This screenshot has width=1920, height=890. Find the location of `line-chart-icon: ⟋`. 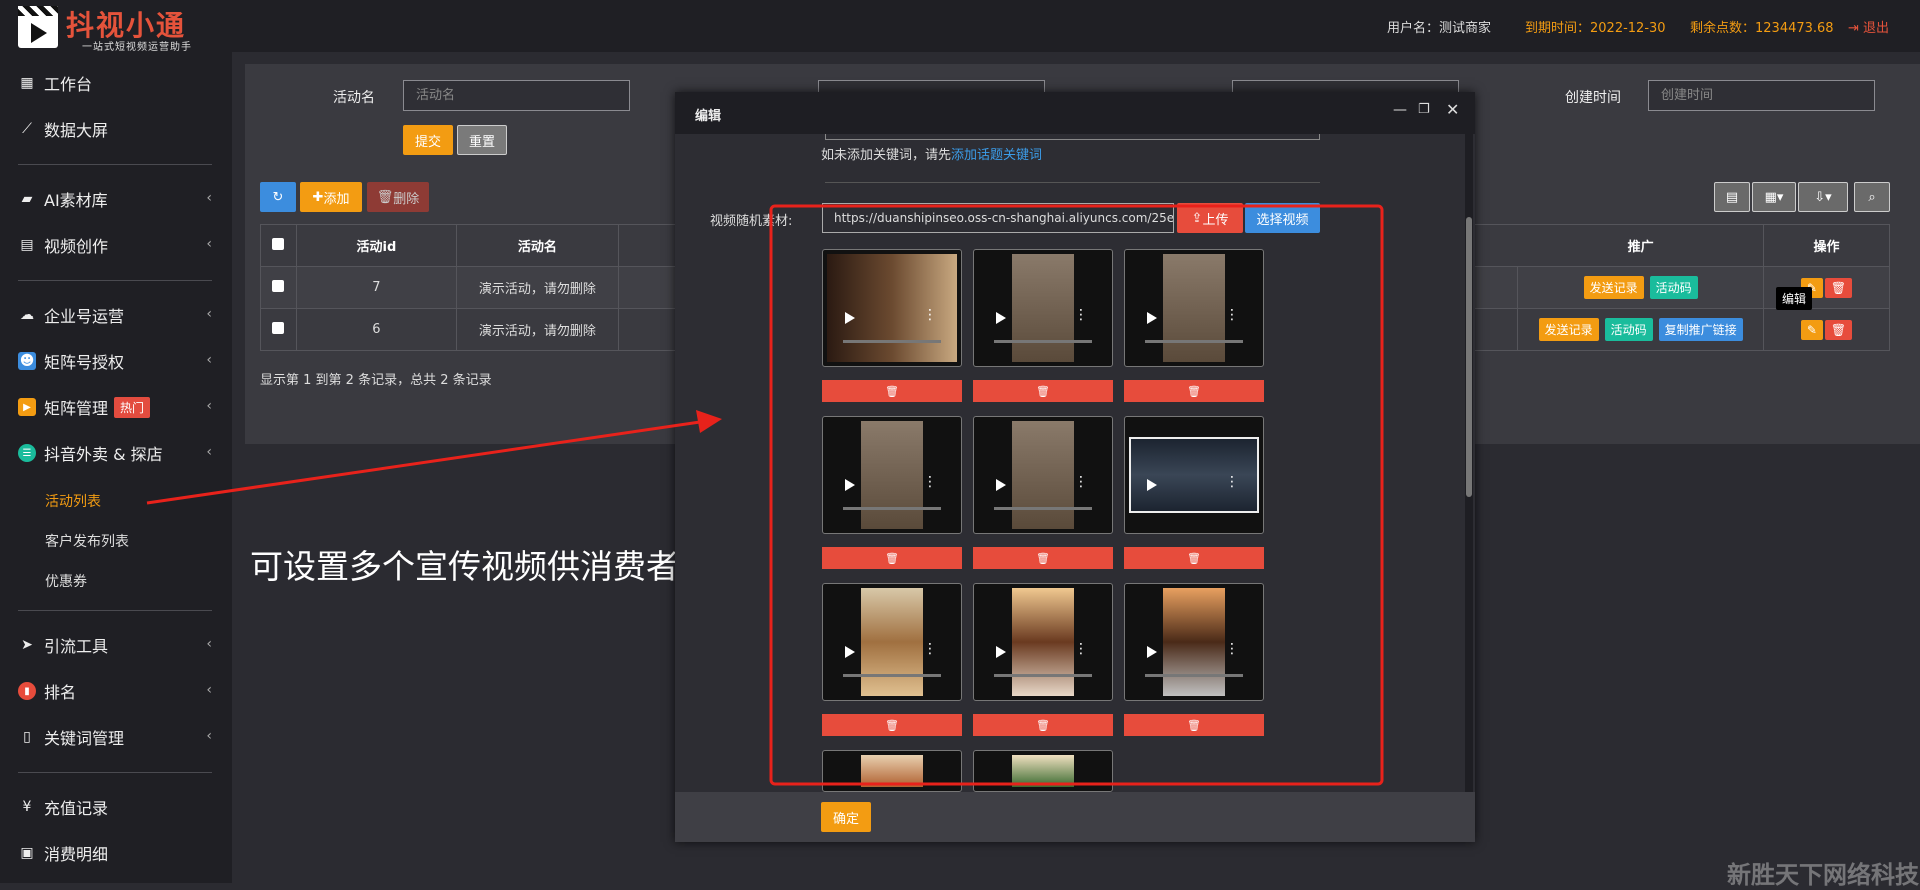

line-chart-icon: ⟋ is located at coordinates (27, 129).